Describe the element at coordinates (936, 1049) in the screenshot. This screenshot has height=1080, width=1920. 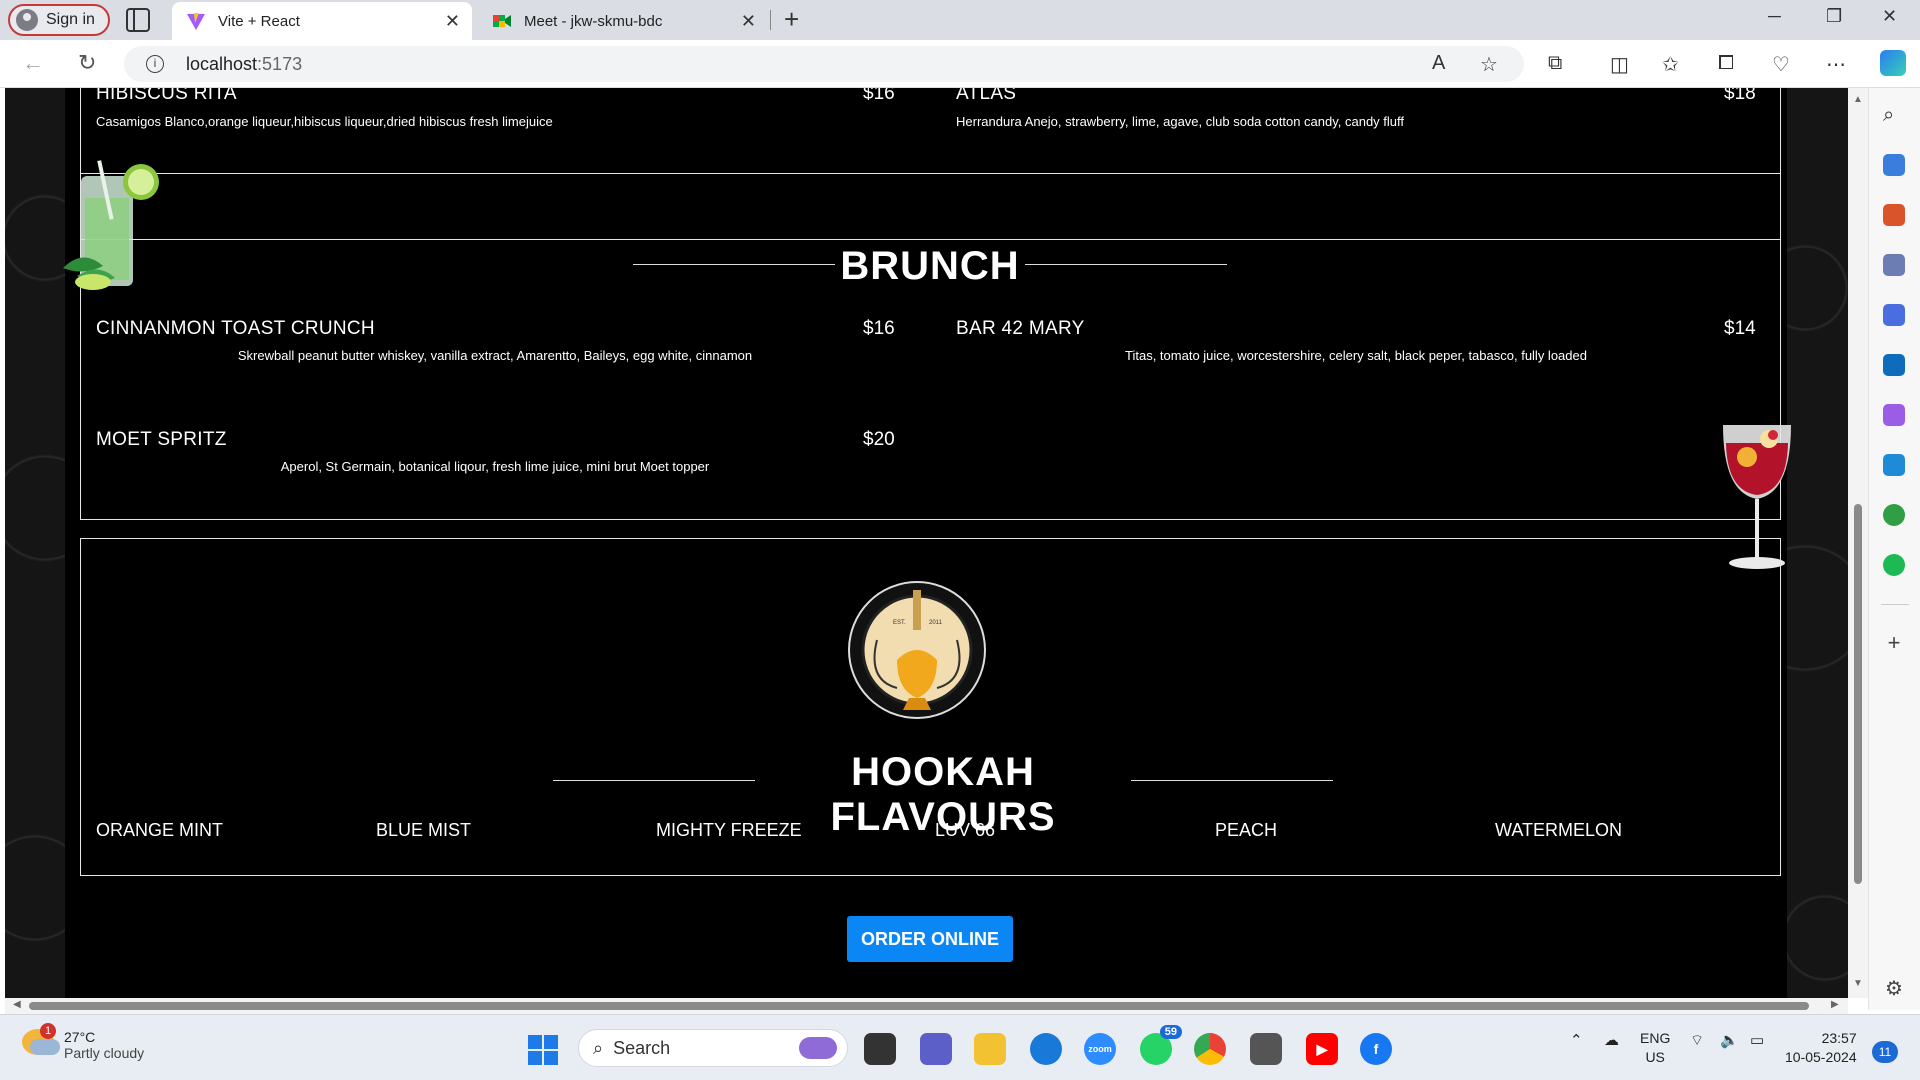
I see `teams-icon` at that location.